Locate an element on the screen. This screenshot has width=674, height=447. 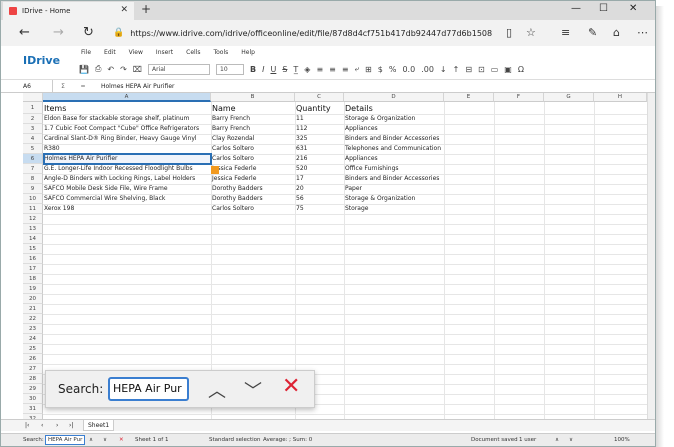
table-cell: 56 is located at coordinates (319, 199).